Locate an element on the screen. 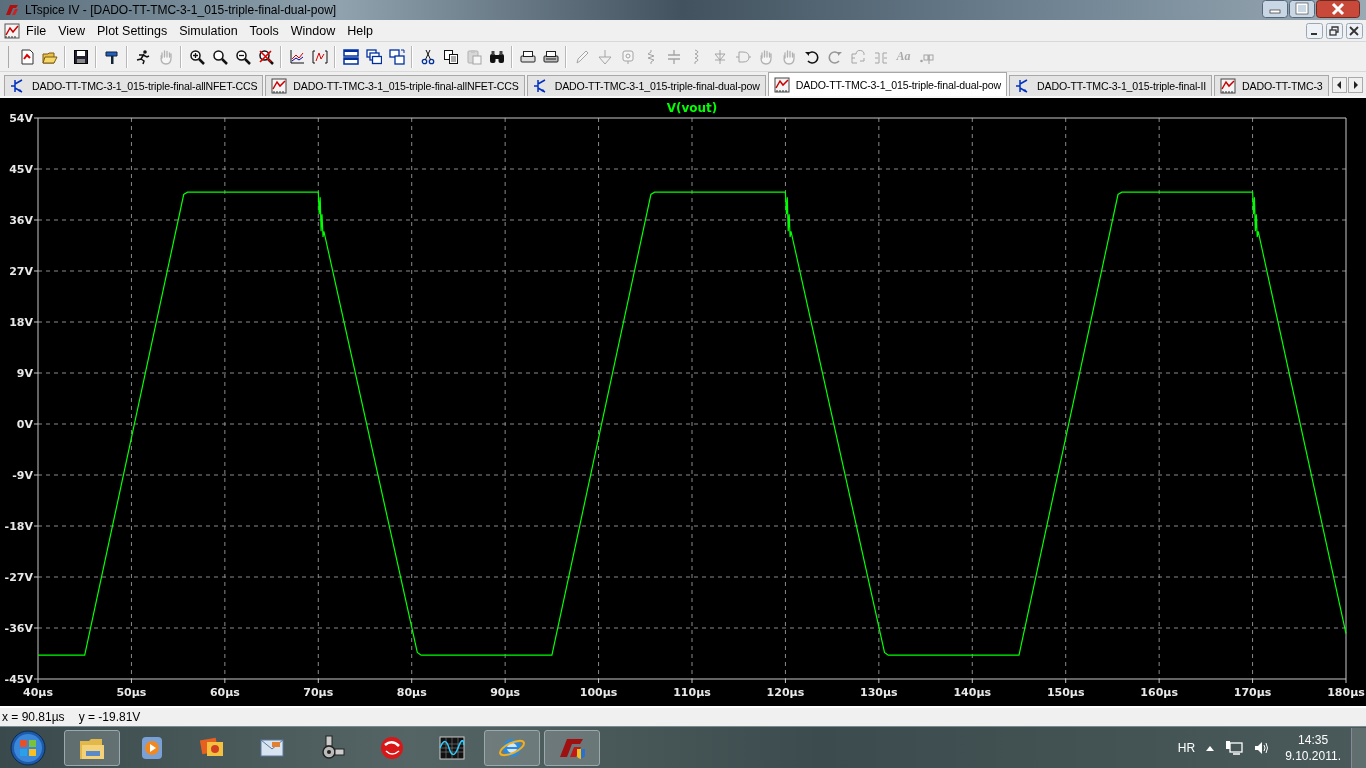  menu-item: Simulation is located at coordinates (208, 30).